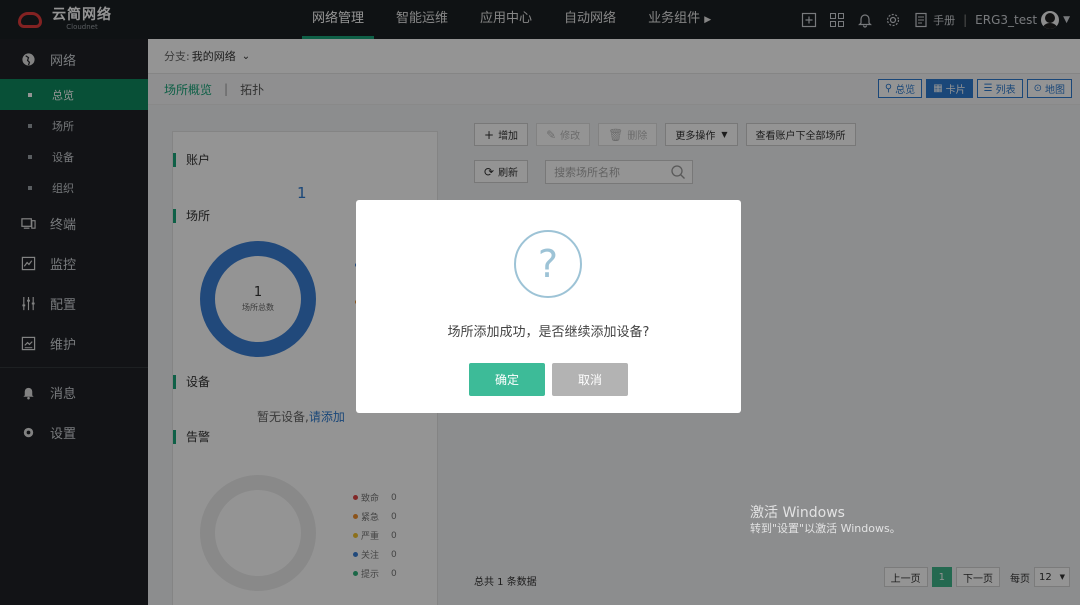  Describe the element at coordinates (548, 332) in the screenshot. I see `dialog-message: 场所添加成功，是否继续添加设备?` at that location.